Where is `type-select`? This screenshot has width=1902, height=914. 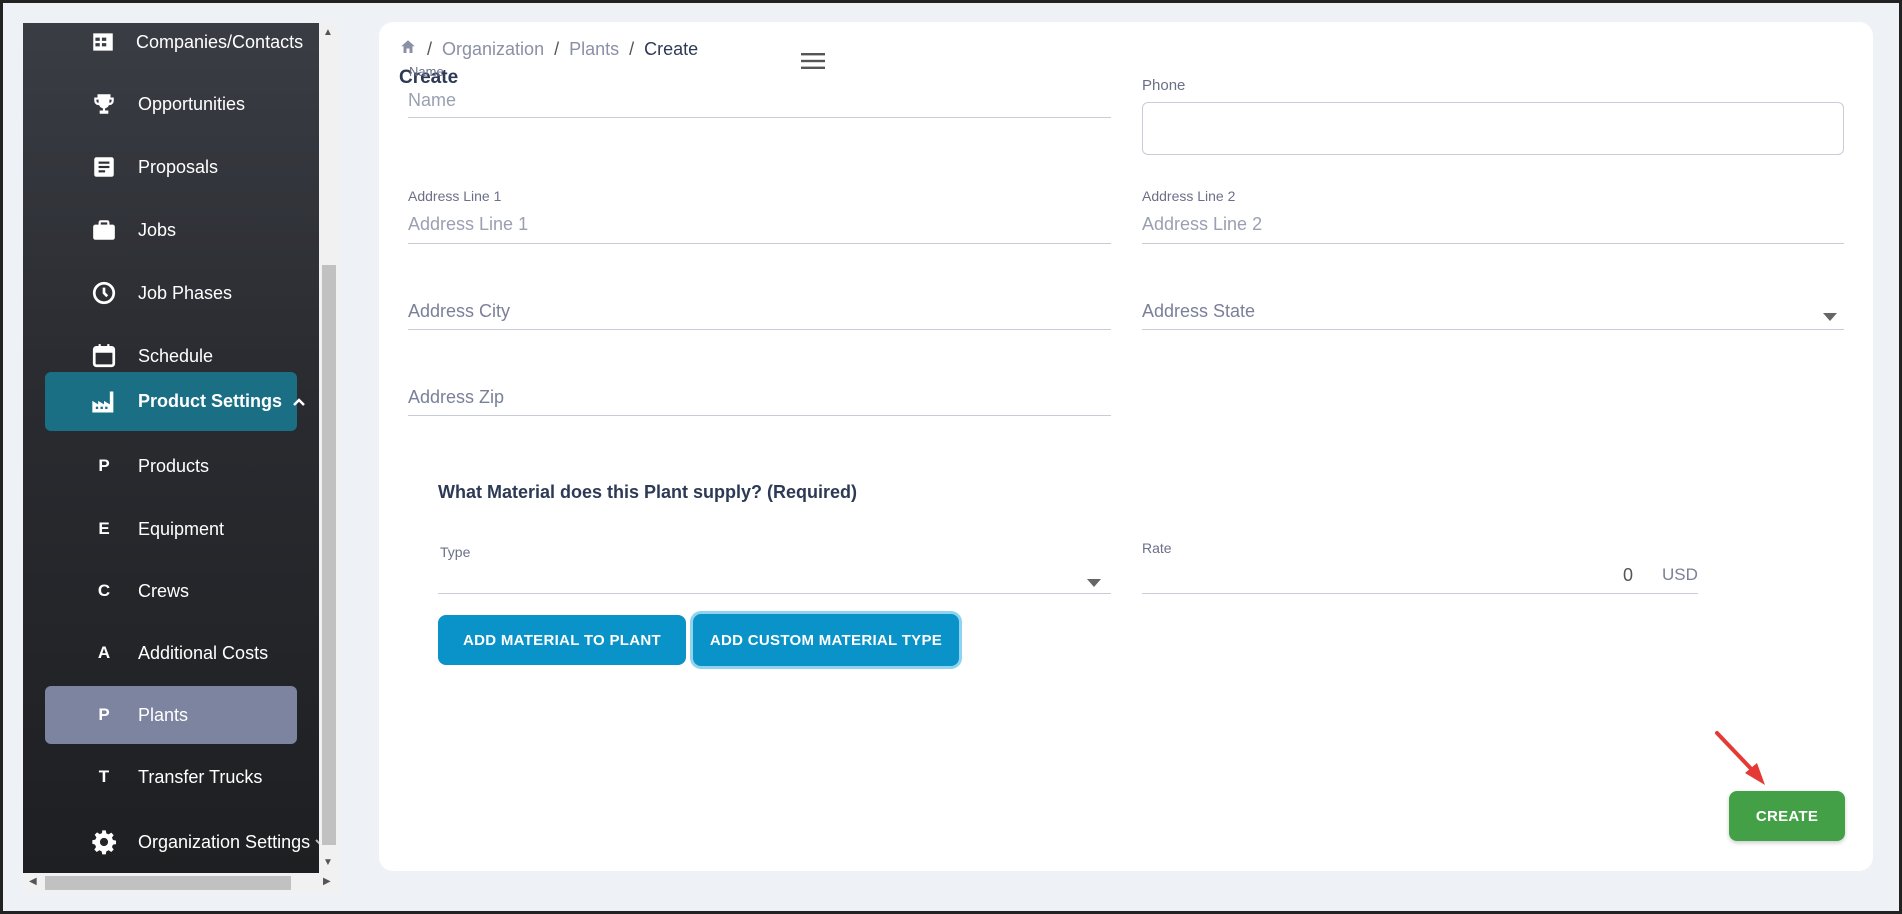
type-select is located at coordinates (774, 577).